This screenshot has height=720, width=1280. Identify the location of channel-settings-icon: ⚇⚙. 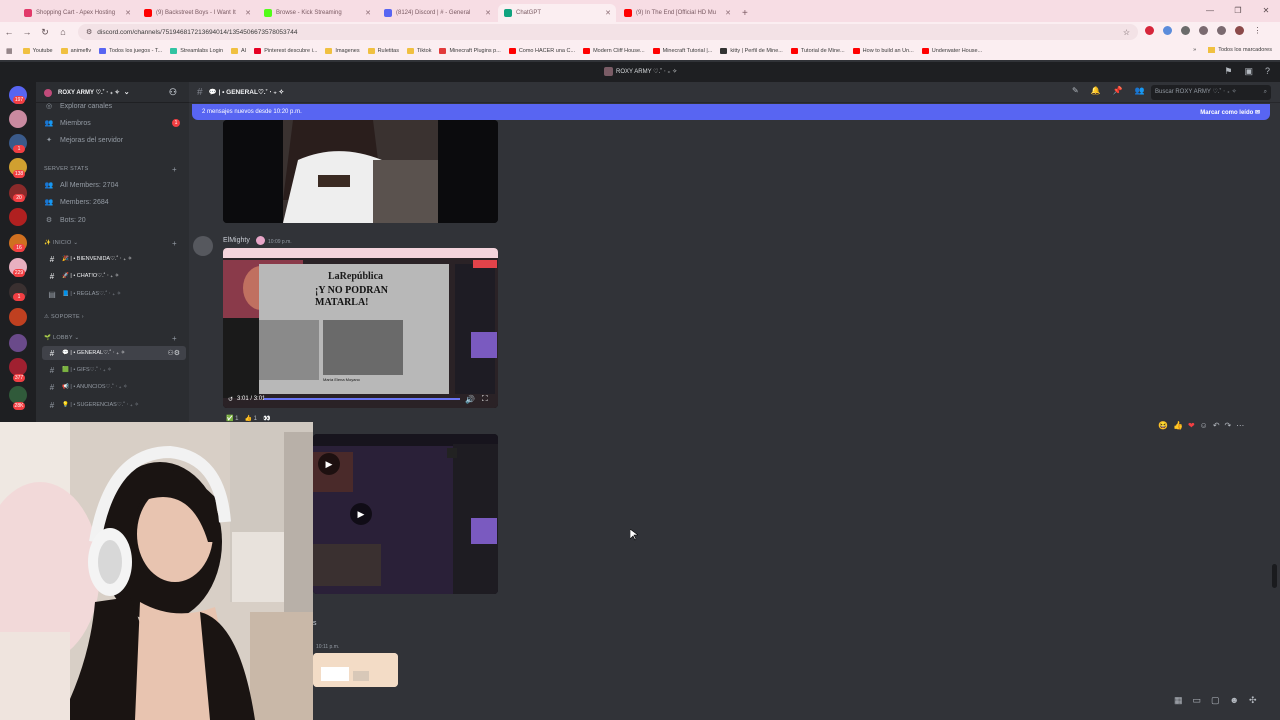
(173, 353).